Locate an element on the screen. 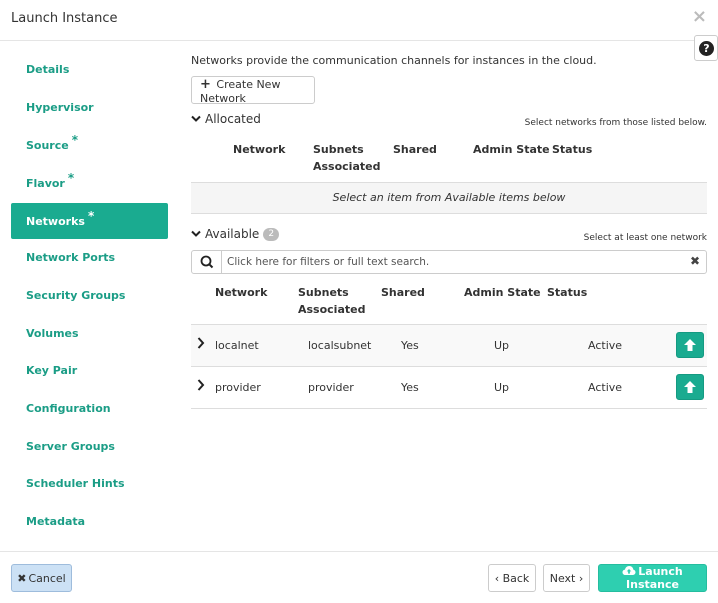  sidebar-item-network-ports: Network Ports is located at coordinates (89, 258).